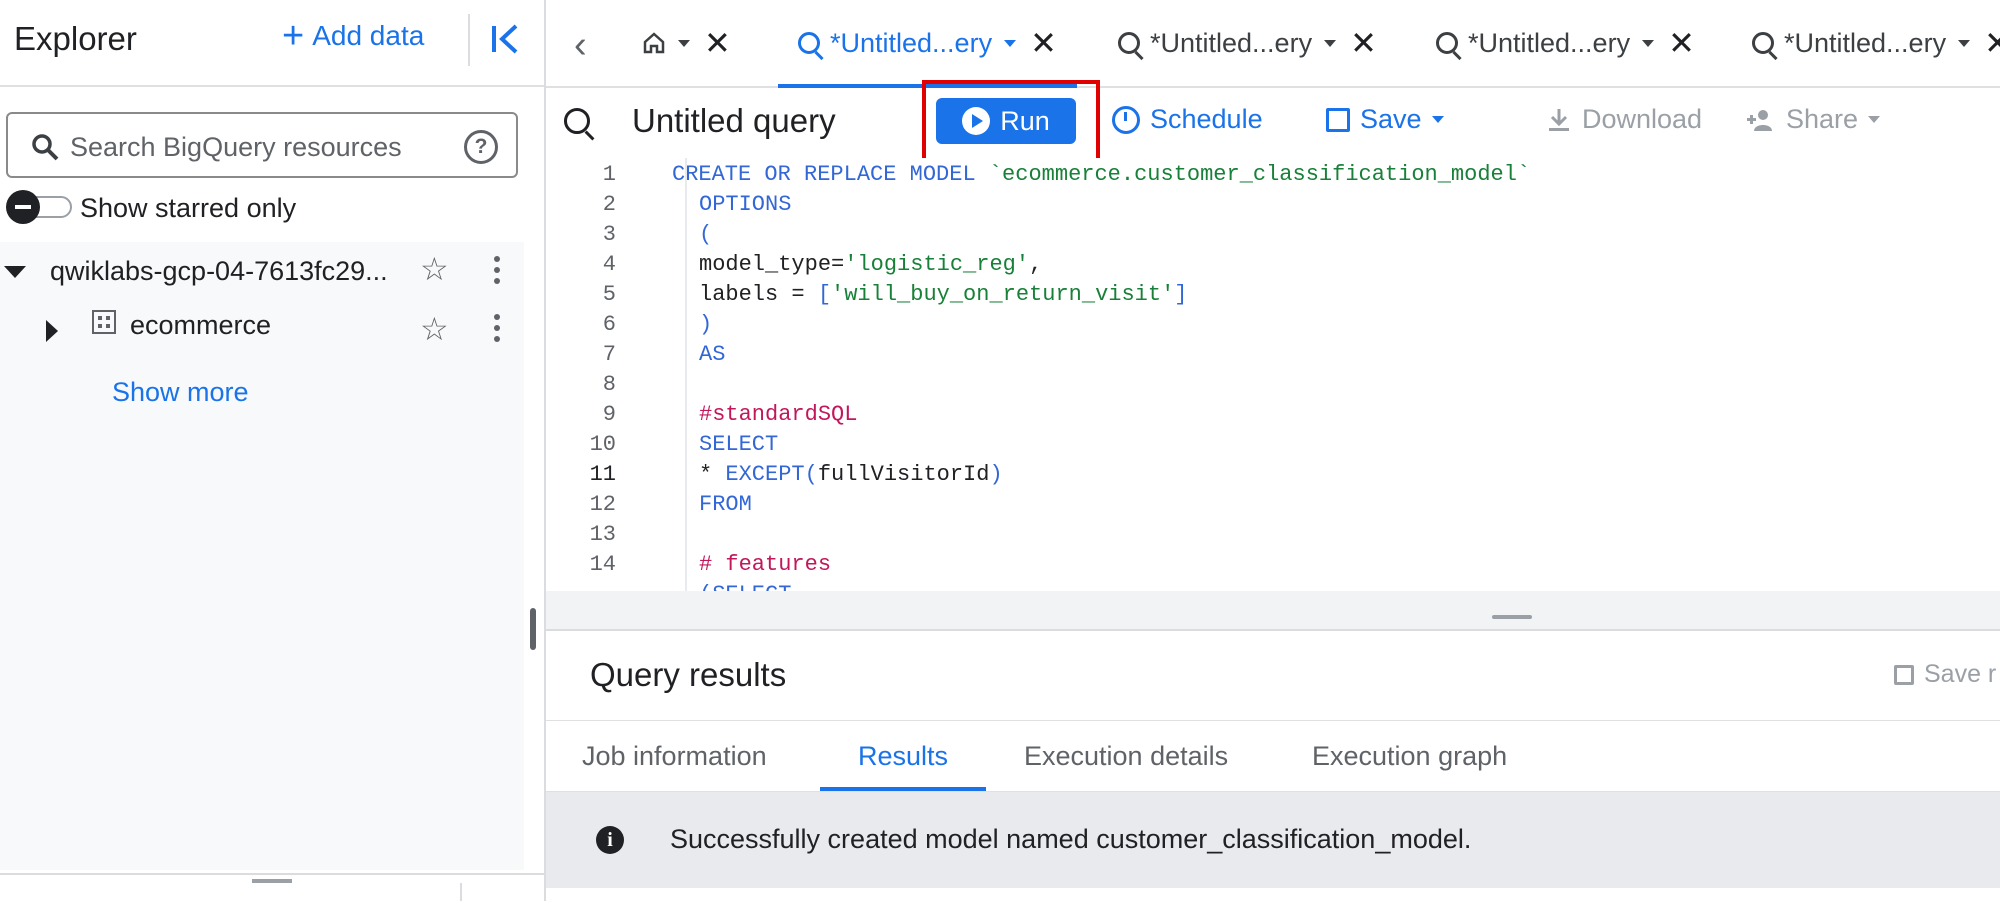 The height and width of the screenshot is (901, 2000). I want to click on code-line: OPTIONS, so click(745, 204).